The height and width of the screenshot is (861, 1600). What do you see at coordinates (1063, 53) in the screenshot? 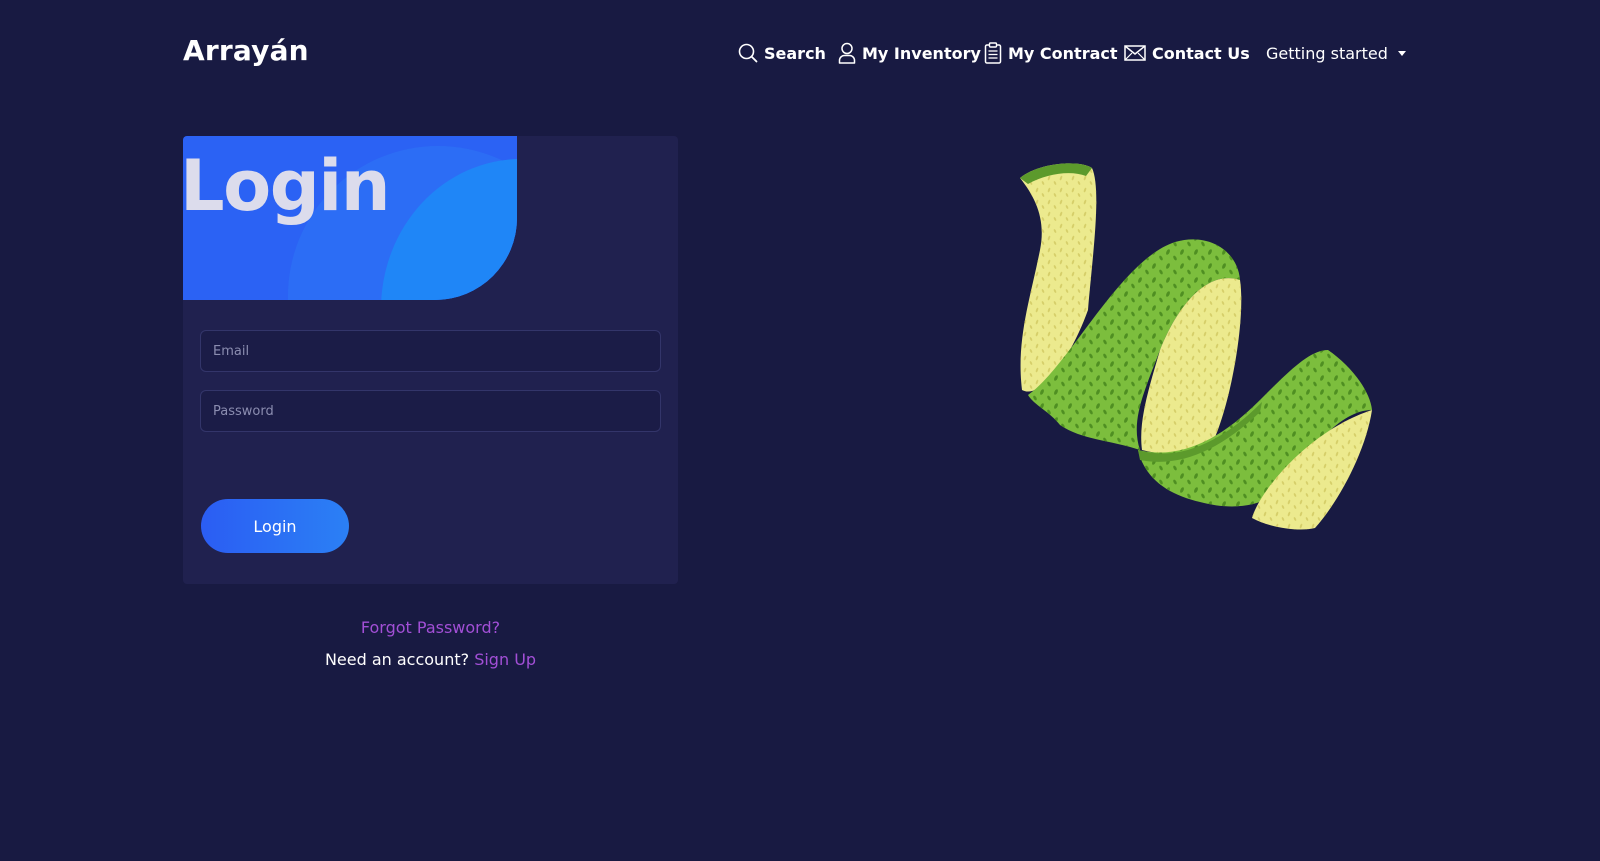
I see `nav-contract-label: My Contract` at bounding box center [1063, 53].